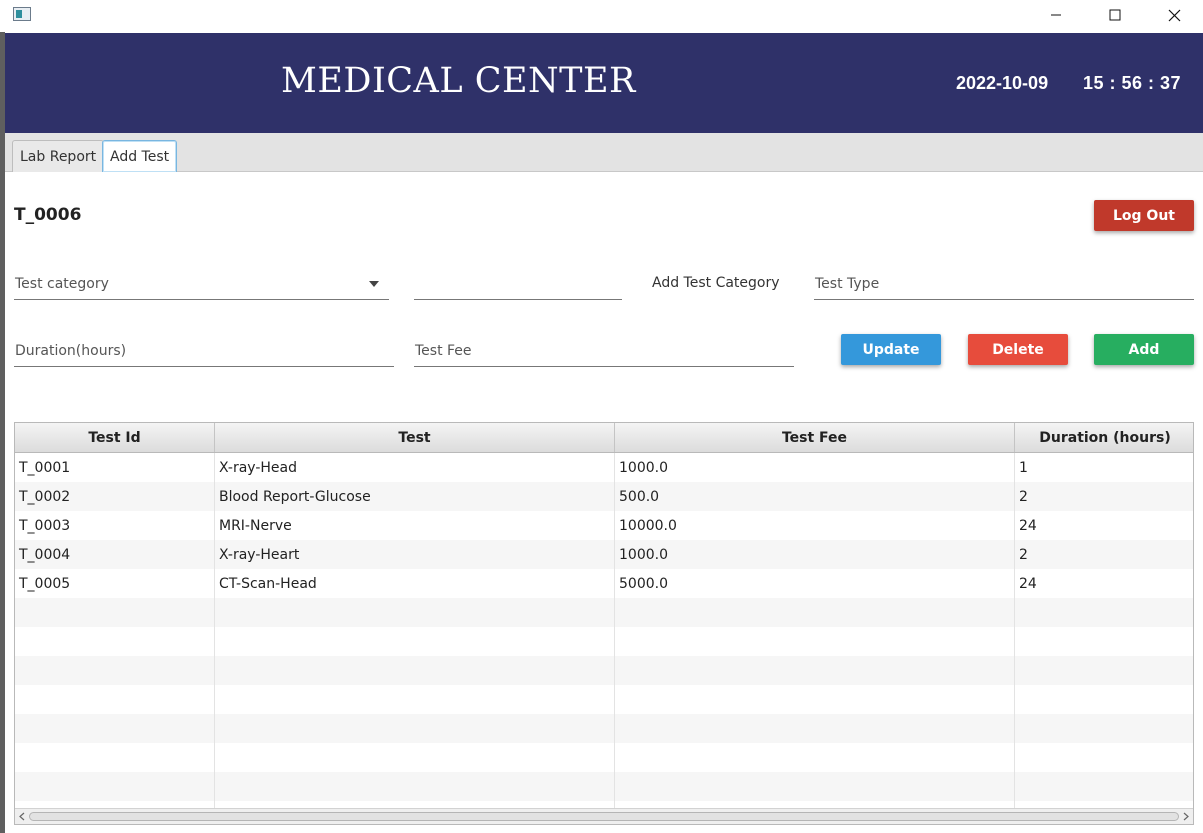 The image size is (1203, 833). What do you see at coordinates (374, 284) in the screenshot?
I see `chevron-down-icon` at bounding box center [374, 284].